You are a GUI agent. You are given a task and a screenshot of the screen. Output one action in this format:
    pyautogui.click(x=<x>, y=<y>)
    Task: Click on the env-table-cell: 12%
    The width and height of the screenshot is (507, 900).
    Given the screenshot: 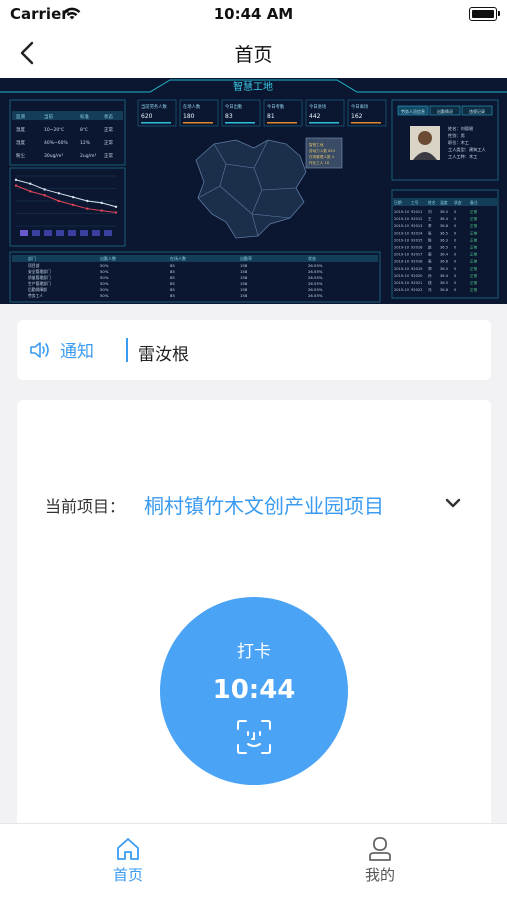 What is the action you would take?
    pyautogui.click(x=85, y=143)
    